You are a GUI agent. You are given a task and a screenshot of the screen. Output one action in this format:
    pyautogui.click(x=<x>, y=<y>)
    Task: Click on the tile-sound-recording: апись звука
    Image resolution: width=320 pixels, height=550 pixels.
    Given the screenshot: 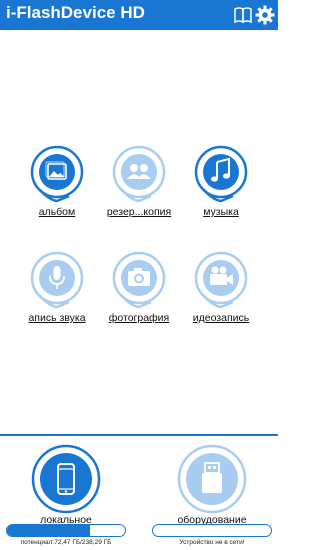 What is the action you would take?
    pyautogui.click(x=57, y=287)
    